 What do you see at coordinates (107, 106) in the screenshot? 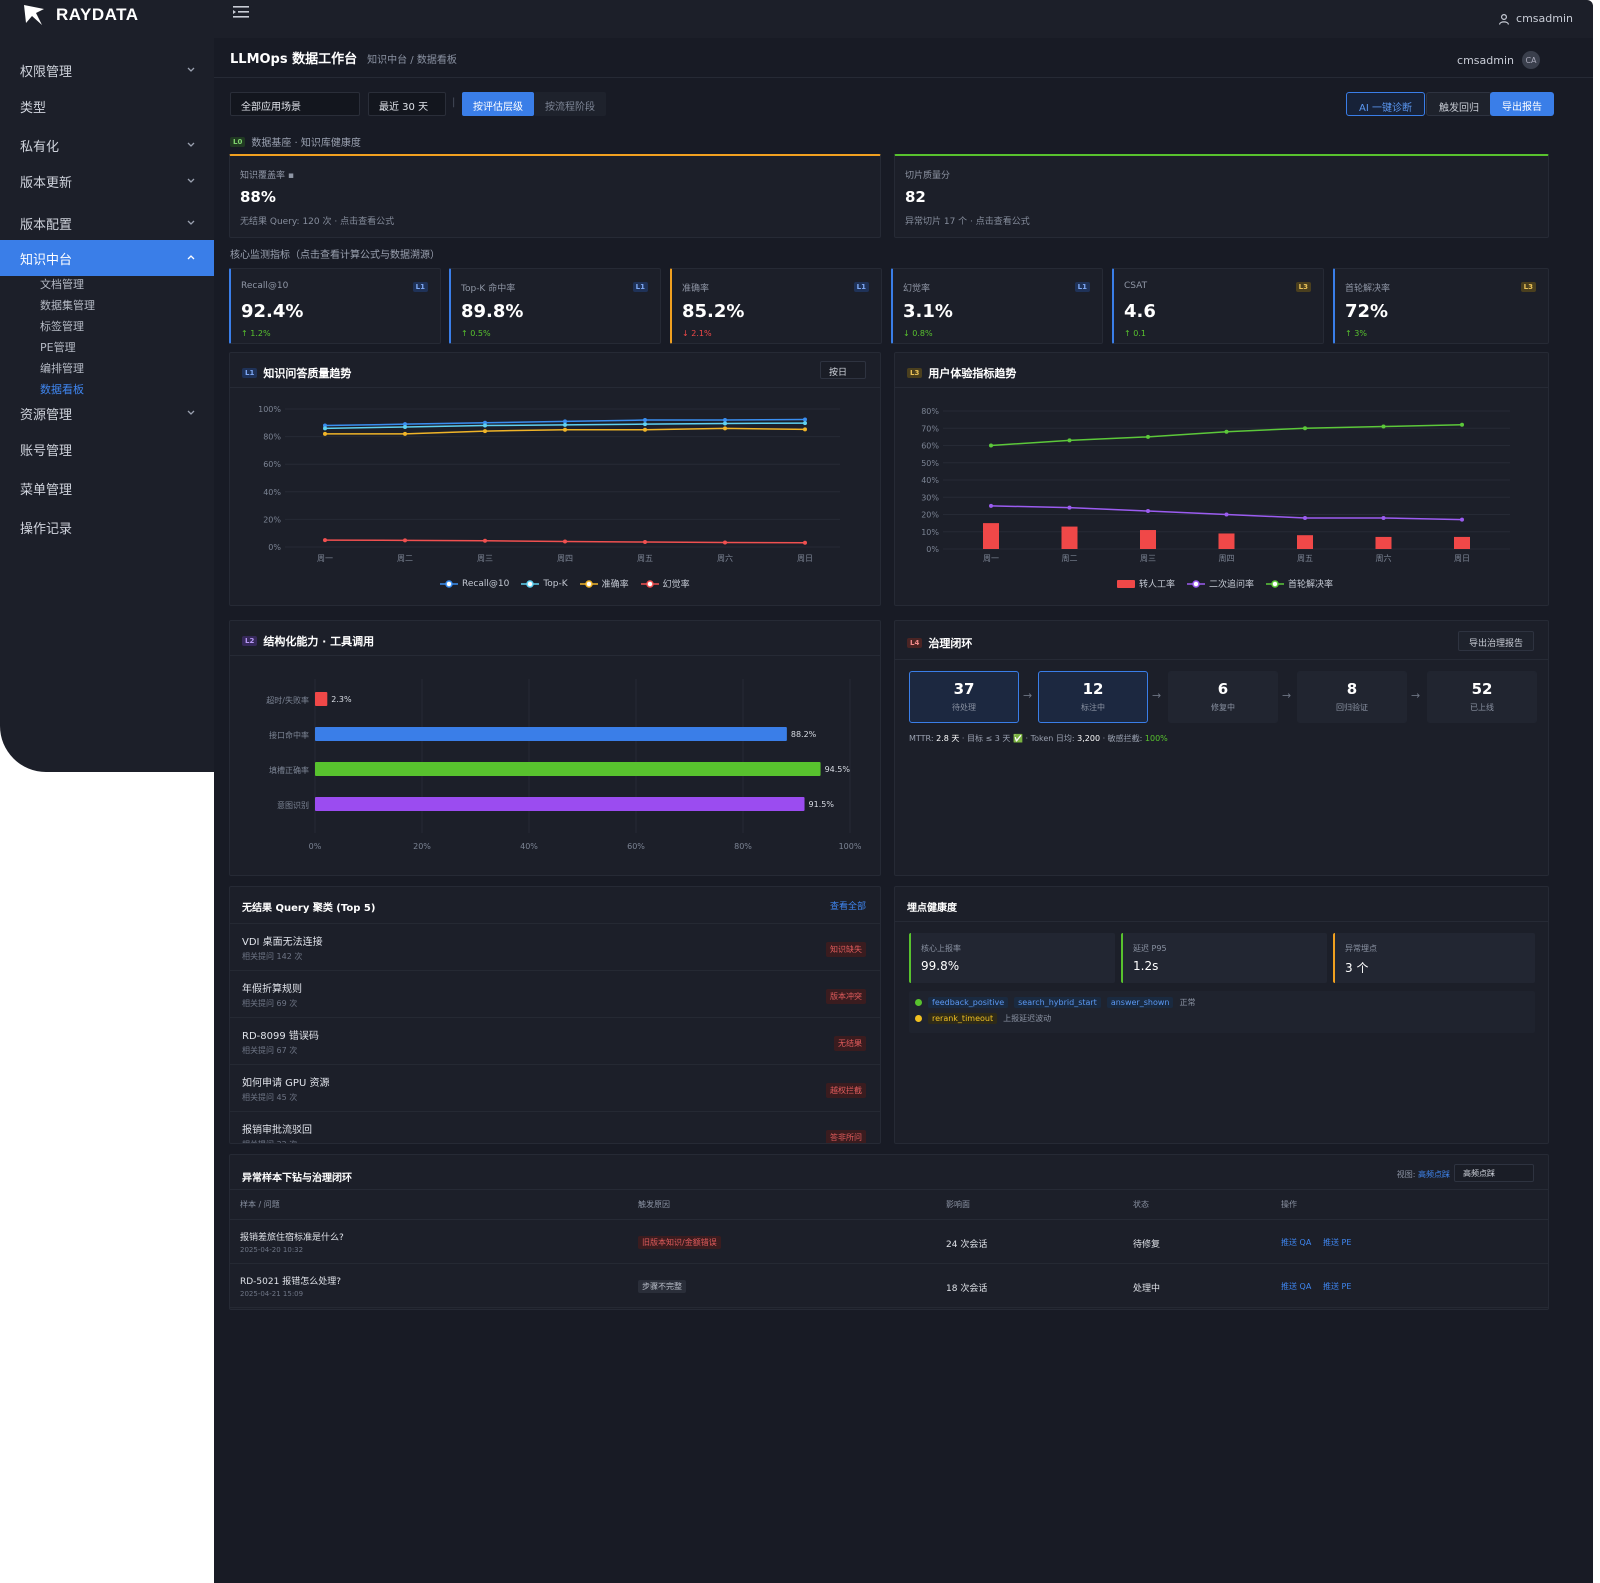
I see `sidebar-item-1: 类型` at bounding box center [107, 106].